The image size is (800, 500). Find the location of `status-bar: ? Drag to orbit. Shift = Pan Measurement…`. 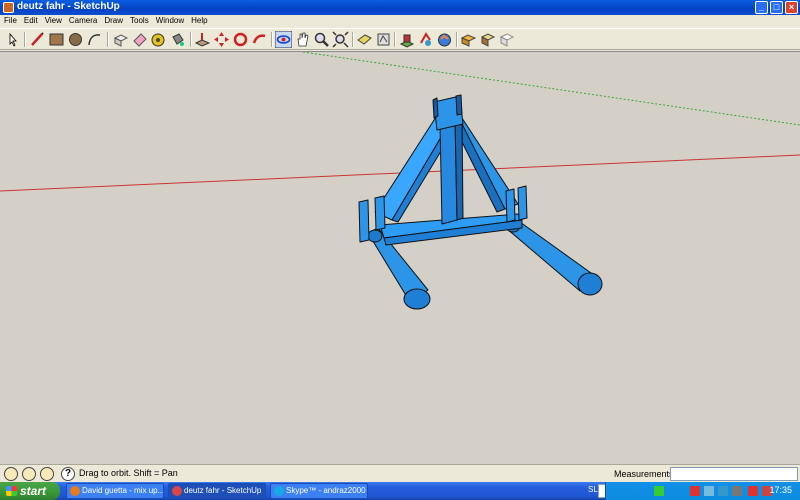

status-bar: ? Drag to orbit. Shift = Pan Measurement… is located at coordinates (400, 473).